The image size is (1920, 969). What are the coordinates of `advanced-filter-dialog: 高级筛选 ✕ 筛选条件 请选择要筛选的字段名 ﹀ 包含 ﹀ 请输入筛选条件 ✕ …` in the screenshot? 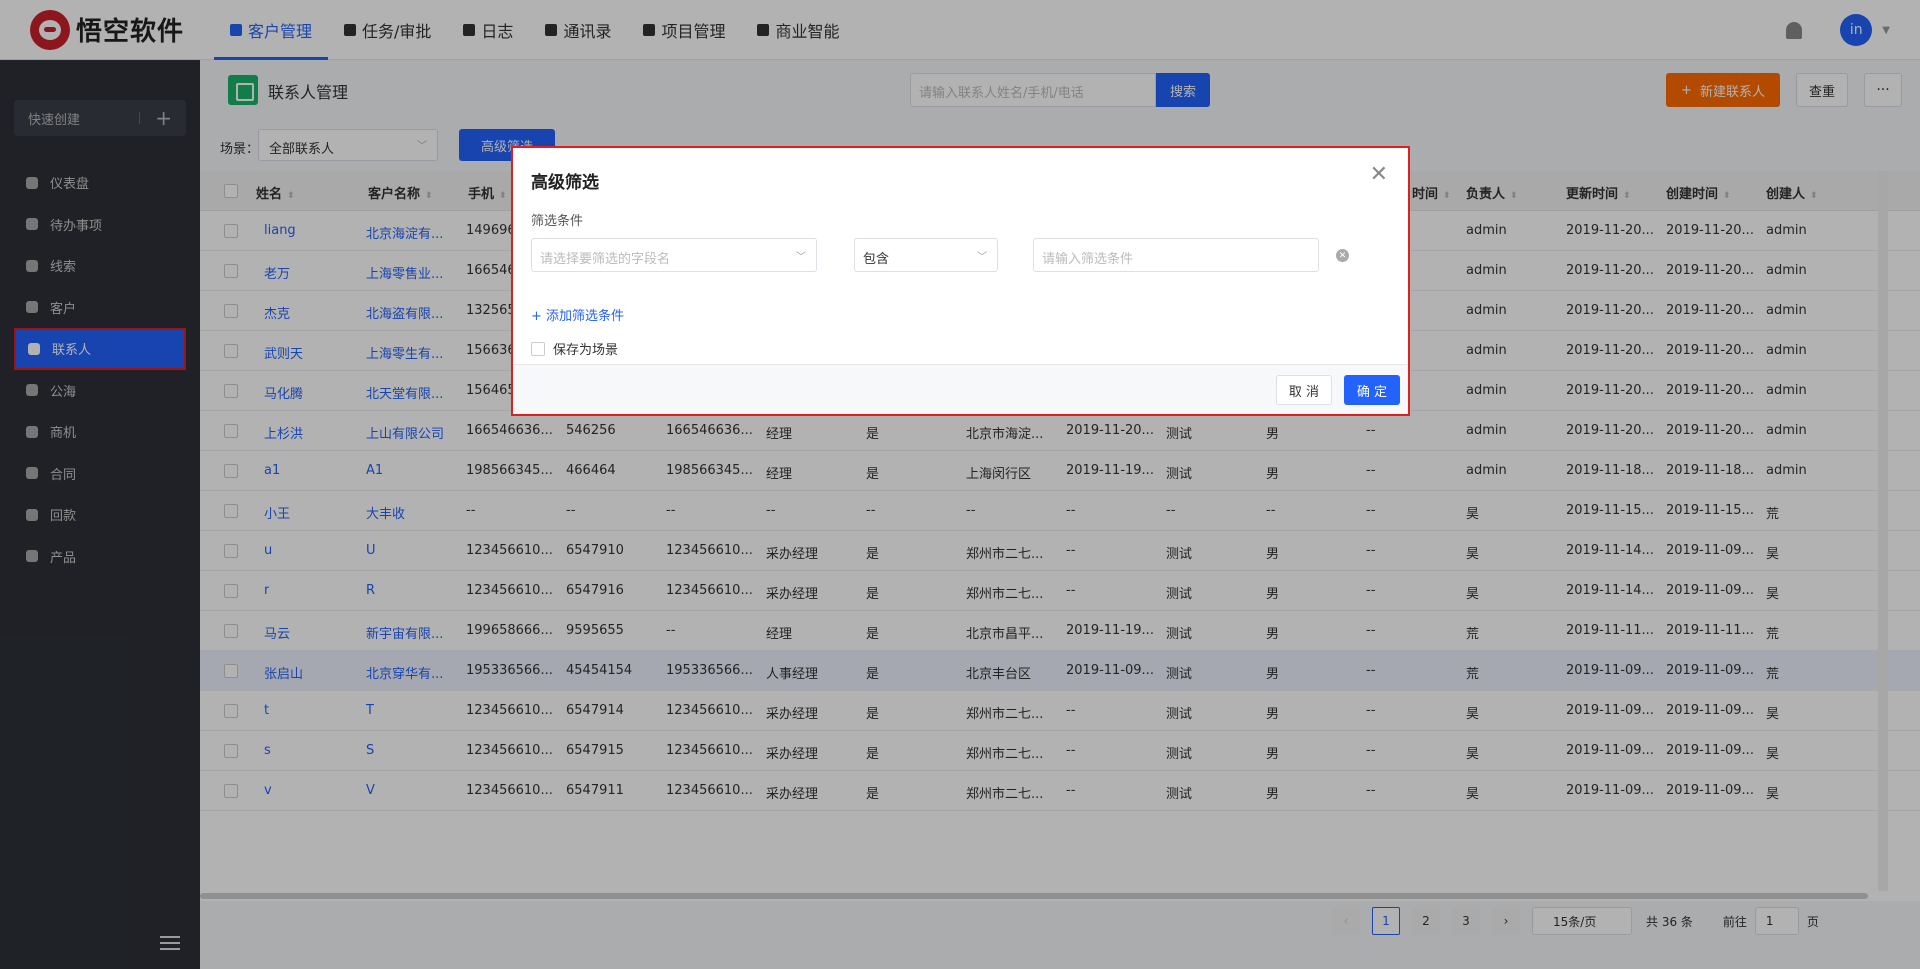 It's located at (960, 281).